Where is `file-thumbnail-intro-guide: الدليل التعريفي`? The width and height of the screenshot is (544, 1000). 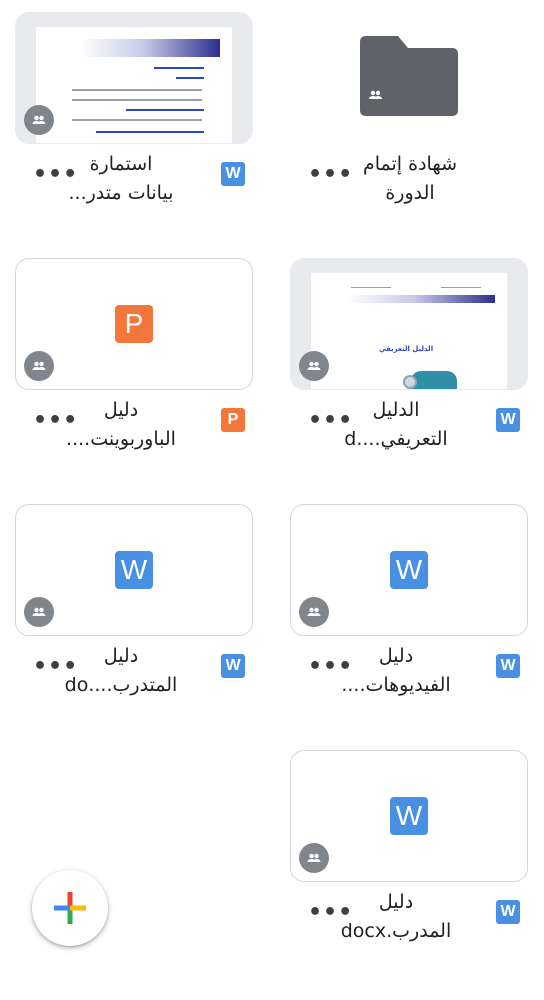
file-thumbnail-intro-guide: الدليل التعريفي is located at coordinates (409, 324).